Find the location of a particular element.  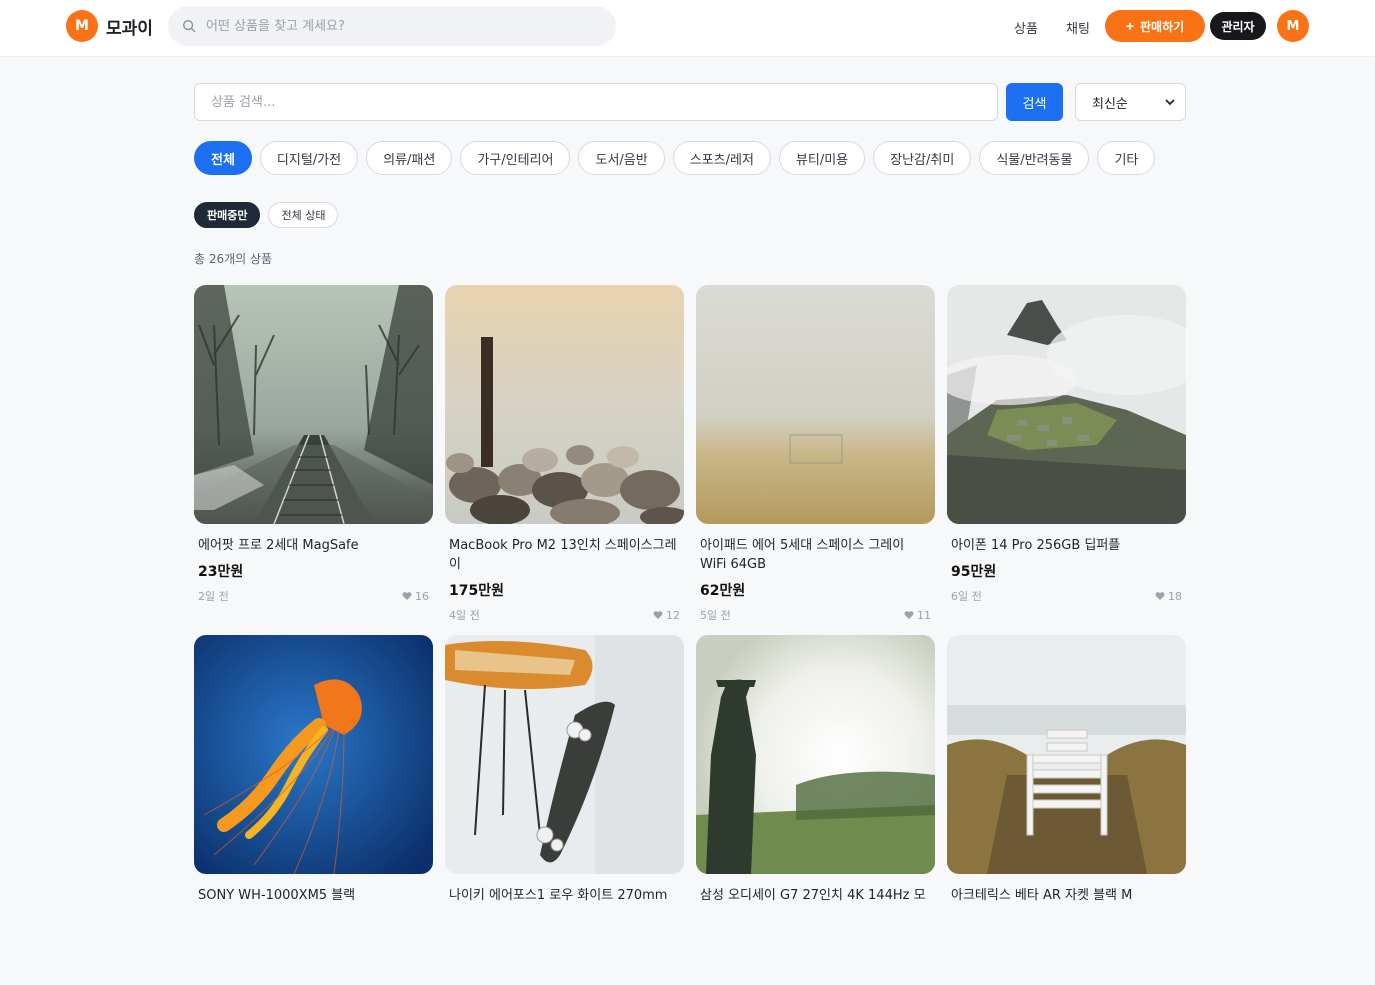

product-card: 에어팟 프로 2세대 MagSafe 23만원 2일 전 16 is located at coordinates (313, 460).